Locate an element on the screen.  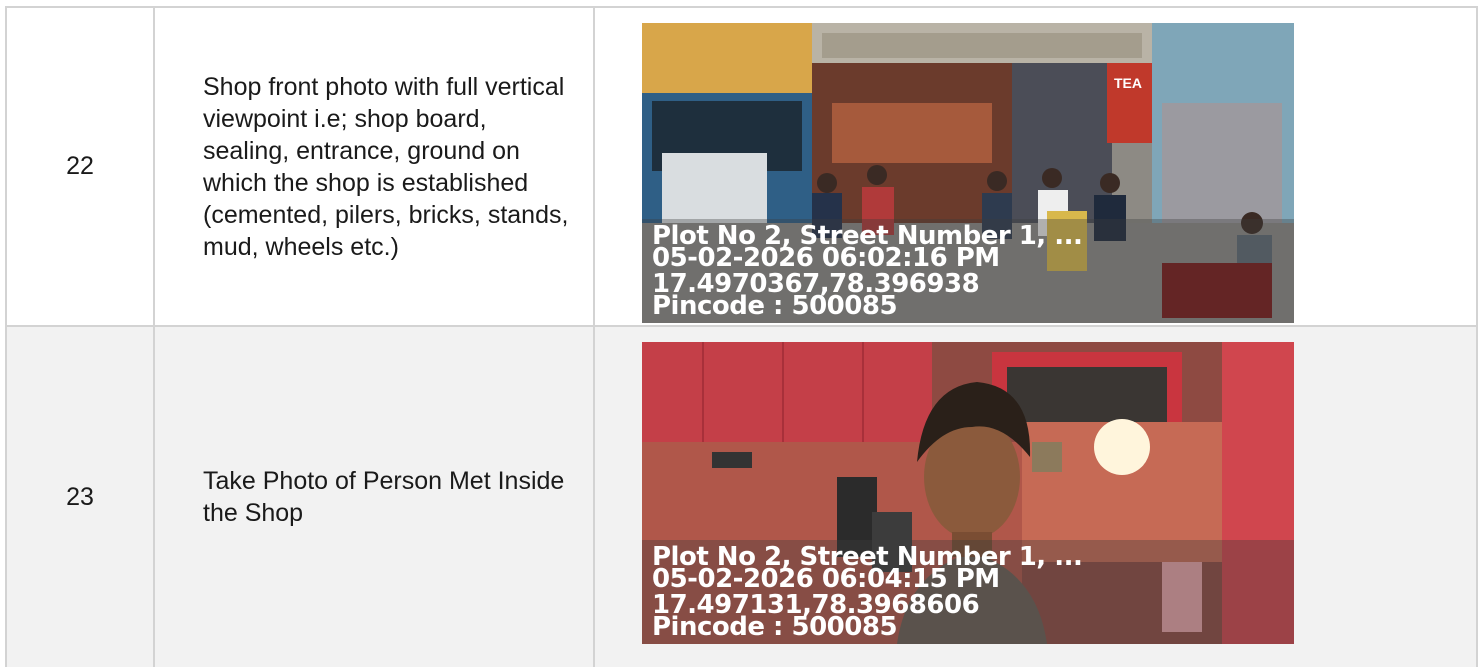
stamp-datetime: 05-02-2026 06:02:16 PM is located at coordinates (826, 258).